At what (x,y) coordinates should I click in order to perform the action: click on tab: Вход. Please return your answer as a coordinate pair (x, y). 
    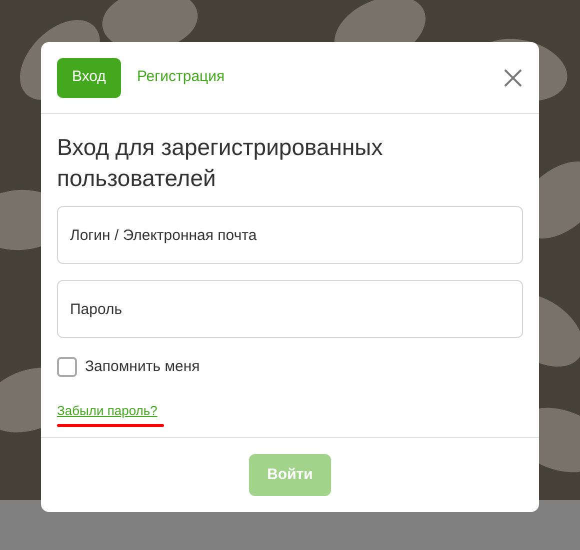
    Looking at the image, I should click on (89, 78).